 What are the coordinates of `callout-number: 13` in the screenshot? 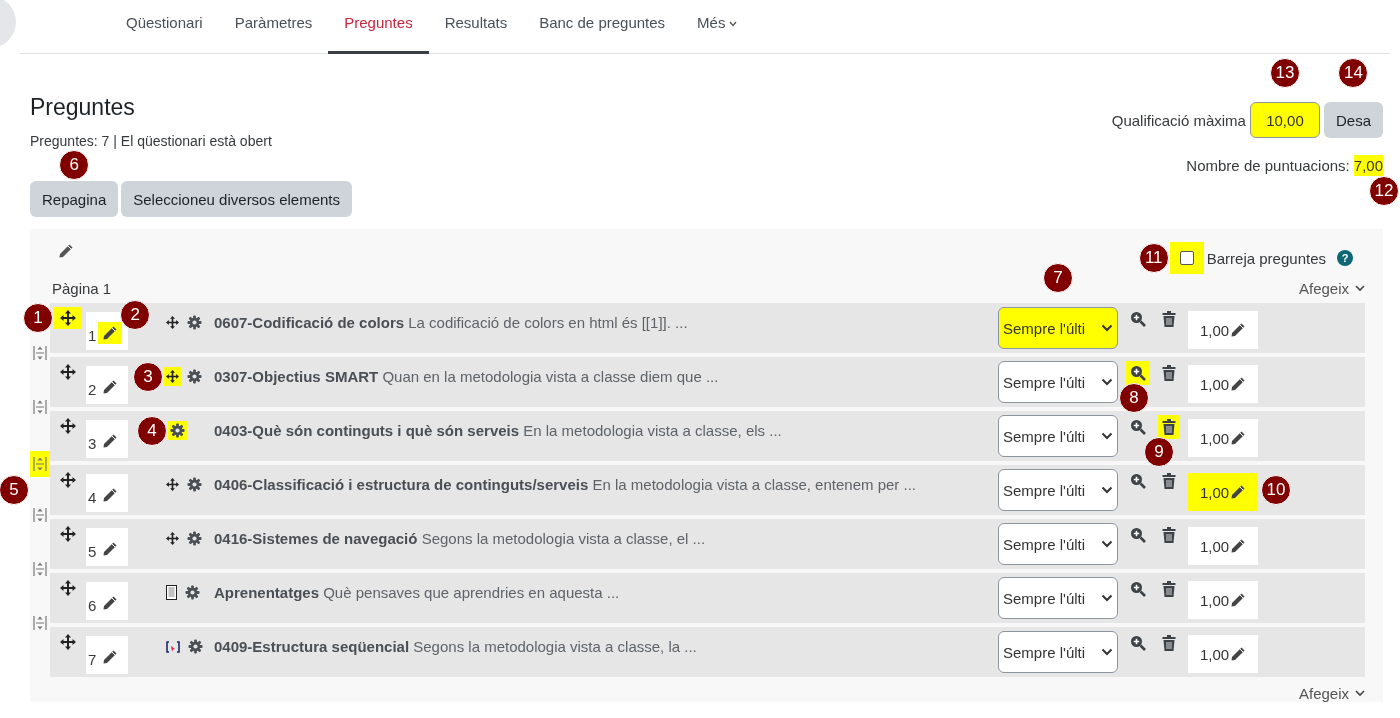 It's located at (1284, 73).